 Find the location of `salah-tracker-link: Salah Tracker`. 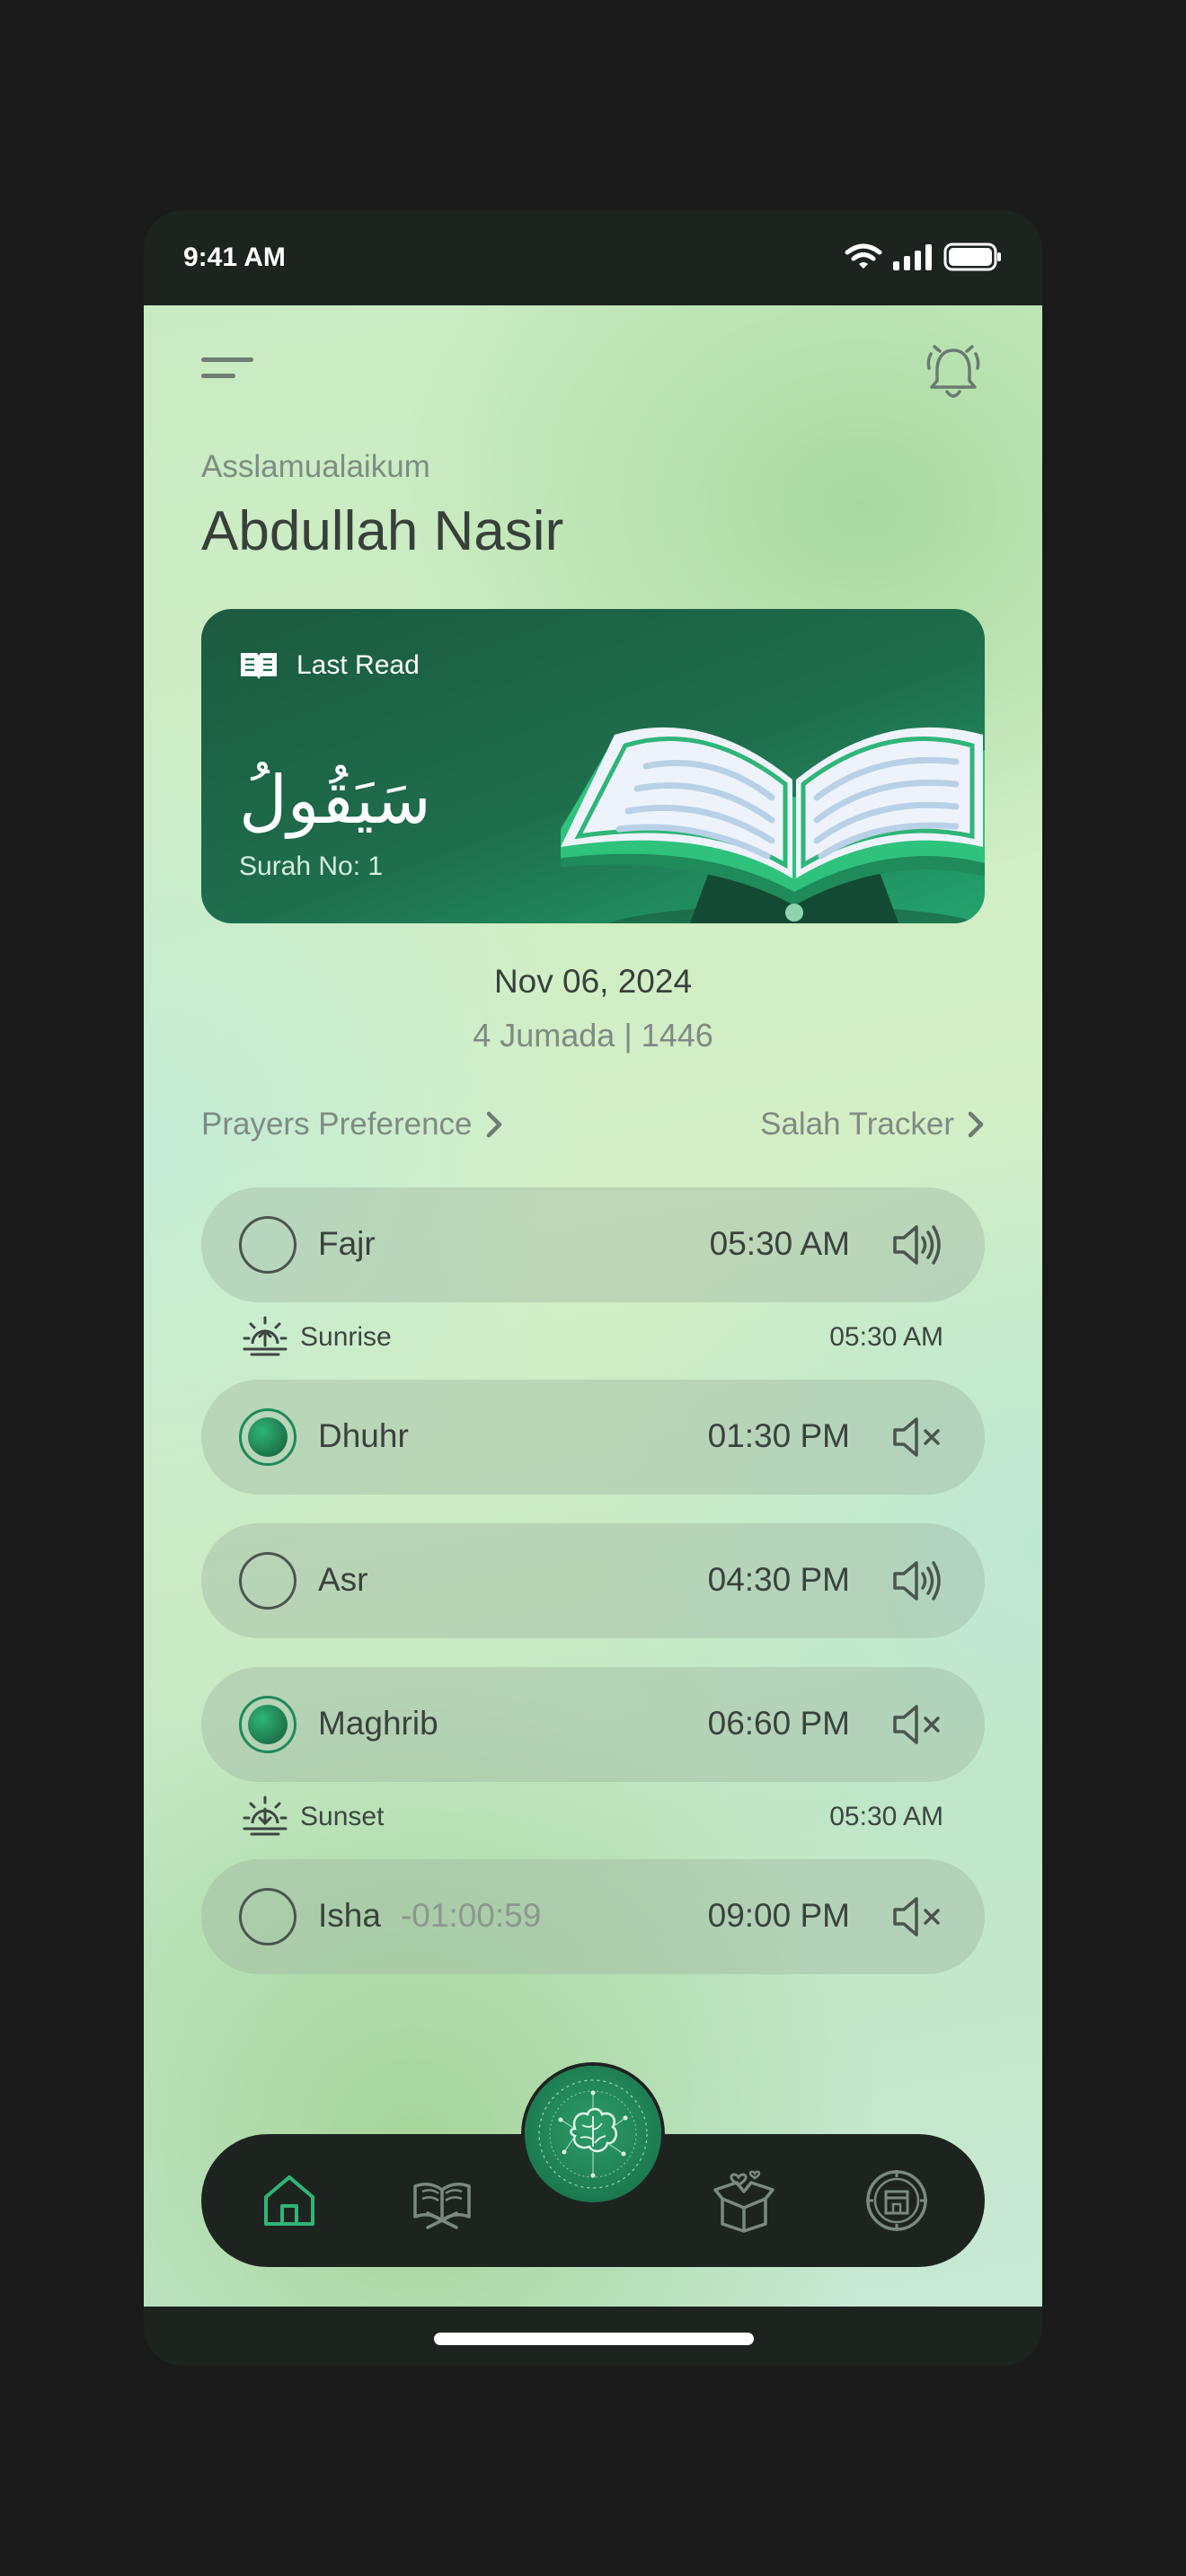

salah-tracker-link: Salah Tracker is located at coordinates (872, 1124).